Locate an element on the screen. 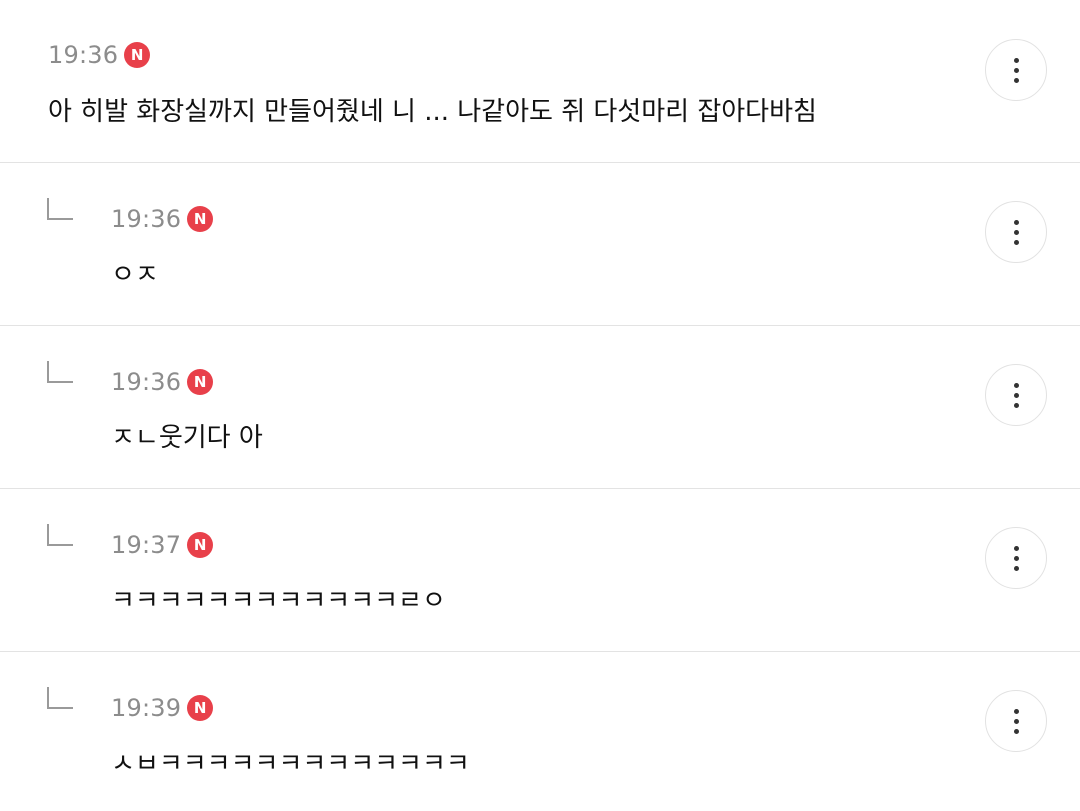 The width and height of the screenshot is (1080, 811). comment-text: ㅇㅈ is located at coordinates (135, 275).